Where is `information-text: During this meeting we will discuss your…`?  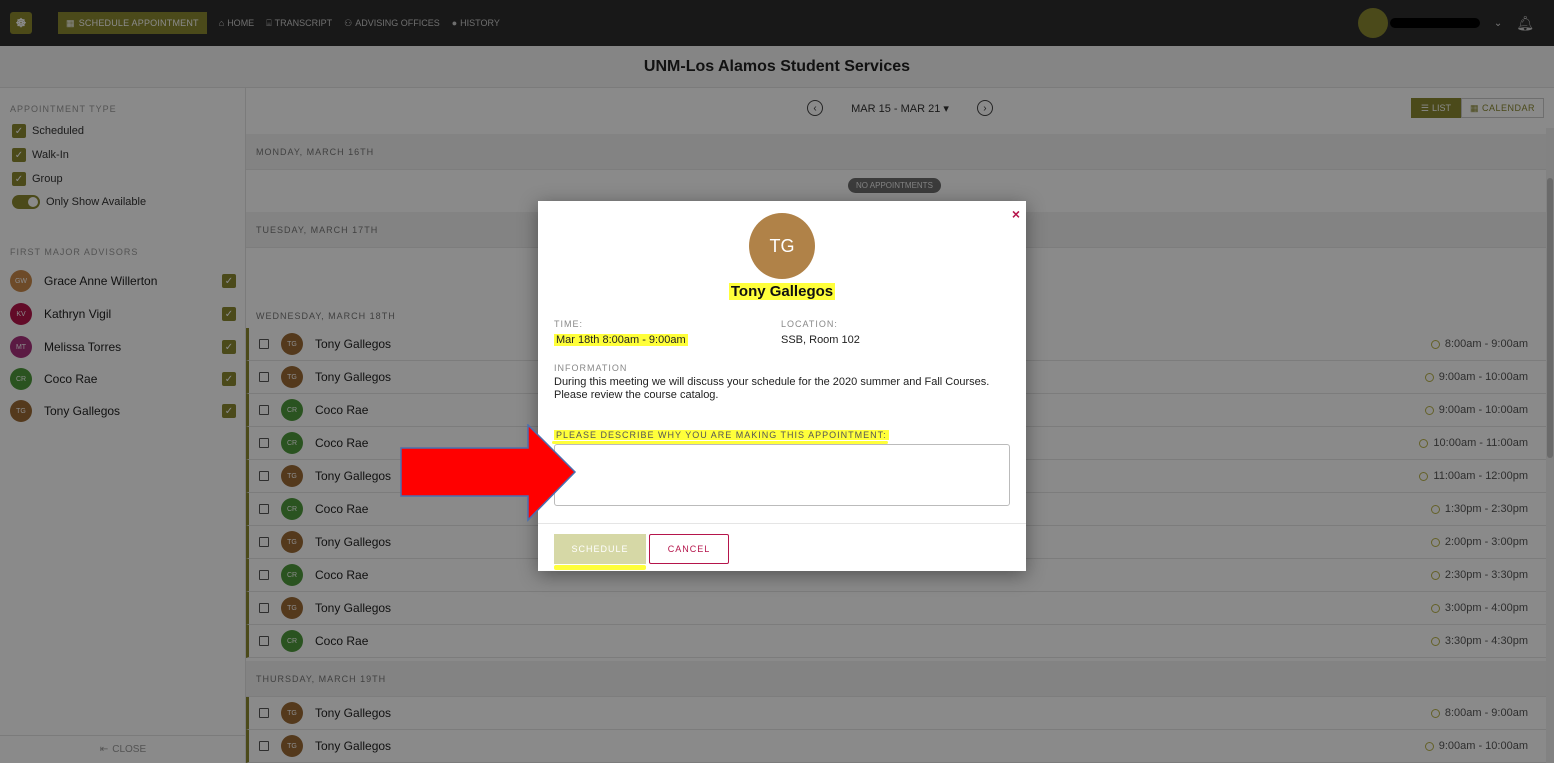
information-text: During this meeting we will discuss your… is located at coordinates (772, 388).